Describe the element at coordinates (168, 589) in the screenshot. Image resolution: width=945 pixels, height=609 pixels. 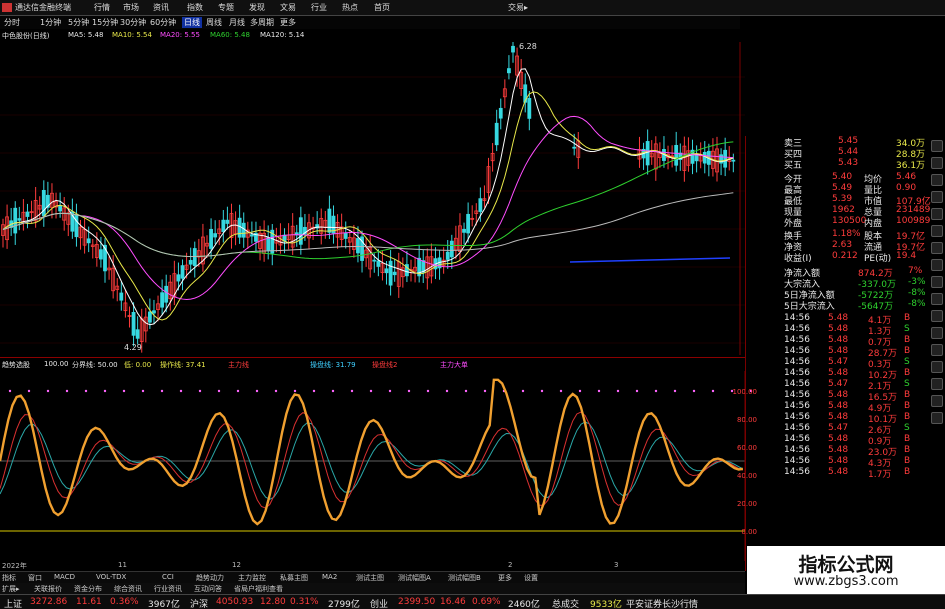
I see `extension-tab: 行业资讯` at that location.